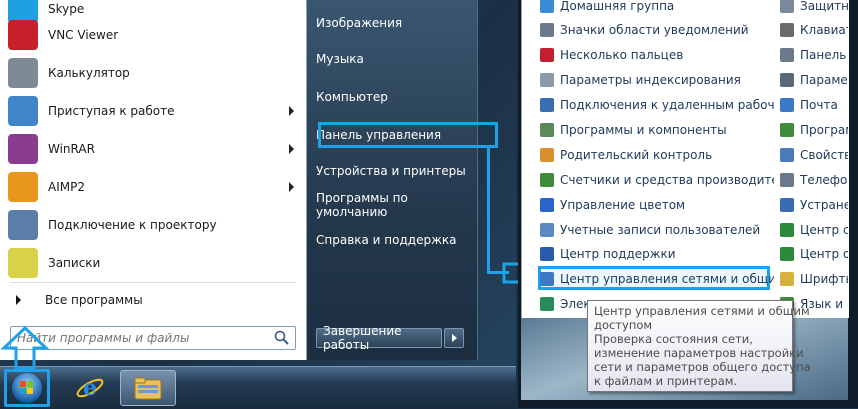  Describe the element at coordinates (154, 187) in the screenshot. I see `pinned-program-item: AIMP2` at that location.